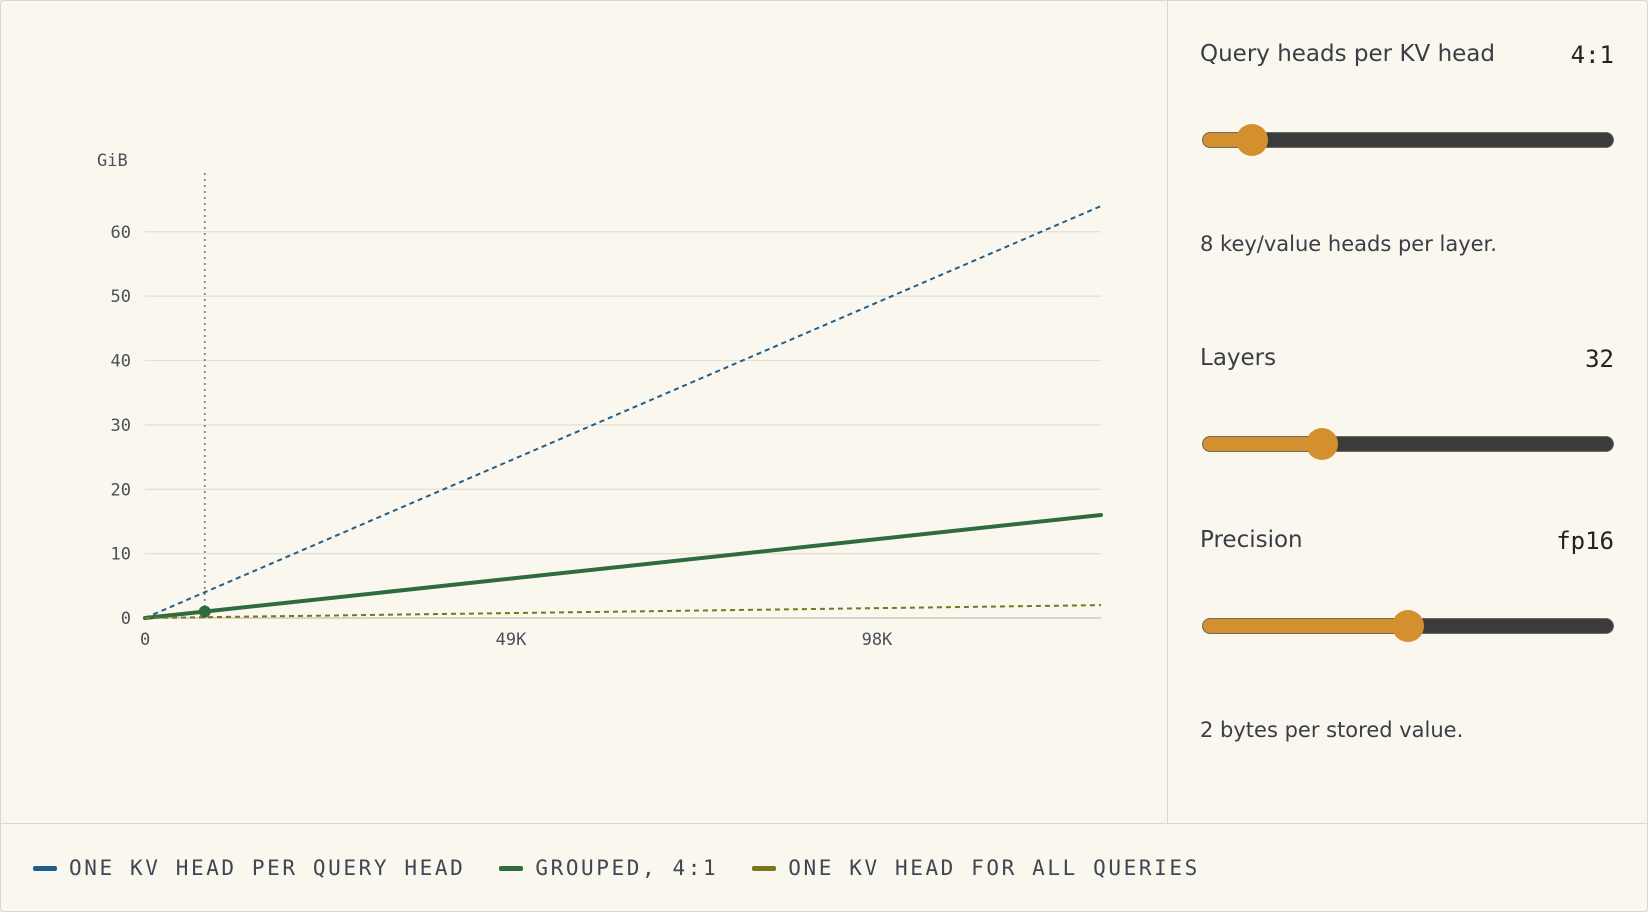 This screenshot has height=912, width=1648. I want to click on legend-label: GROUPED, 4:1, so click(627, 868).